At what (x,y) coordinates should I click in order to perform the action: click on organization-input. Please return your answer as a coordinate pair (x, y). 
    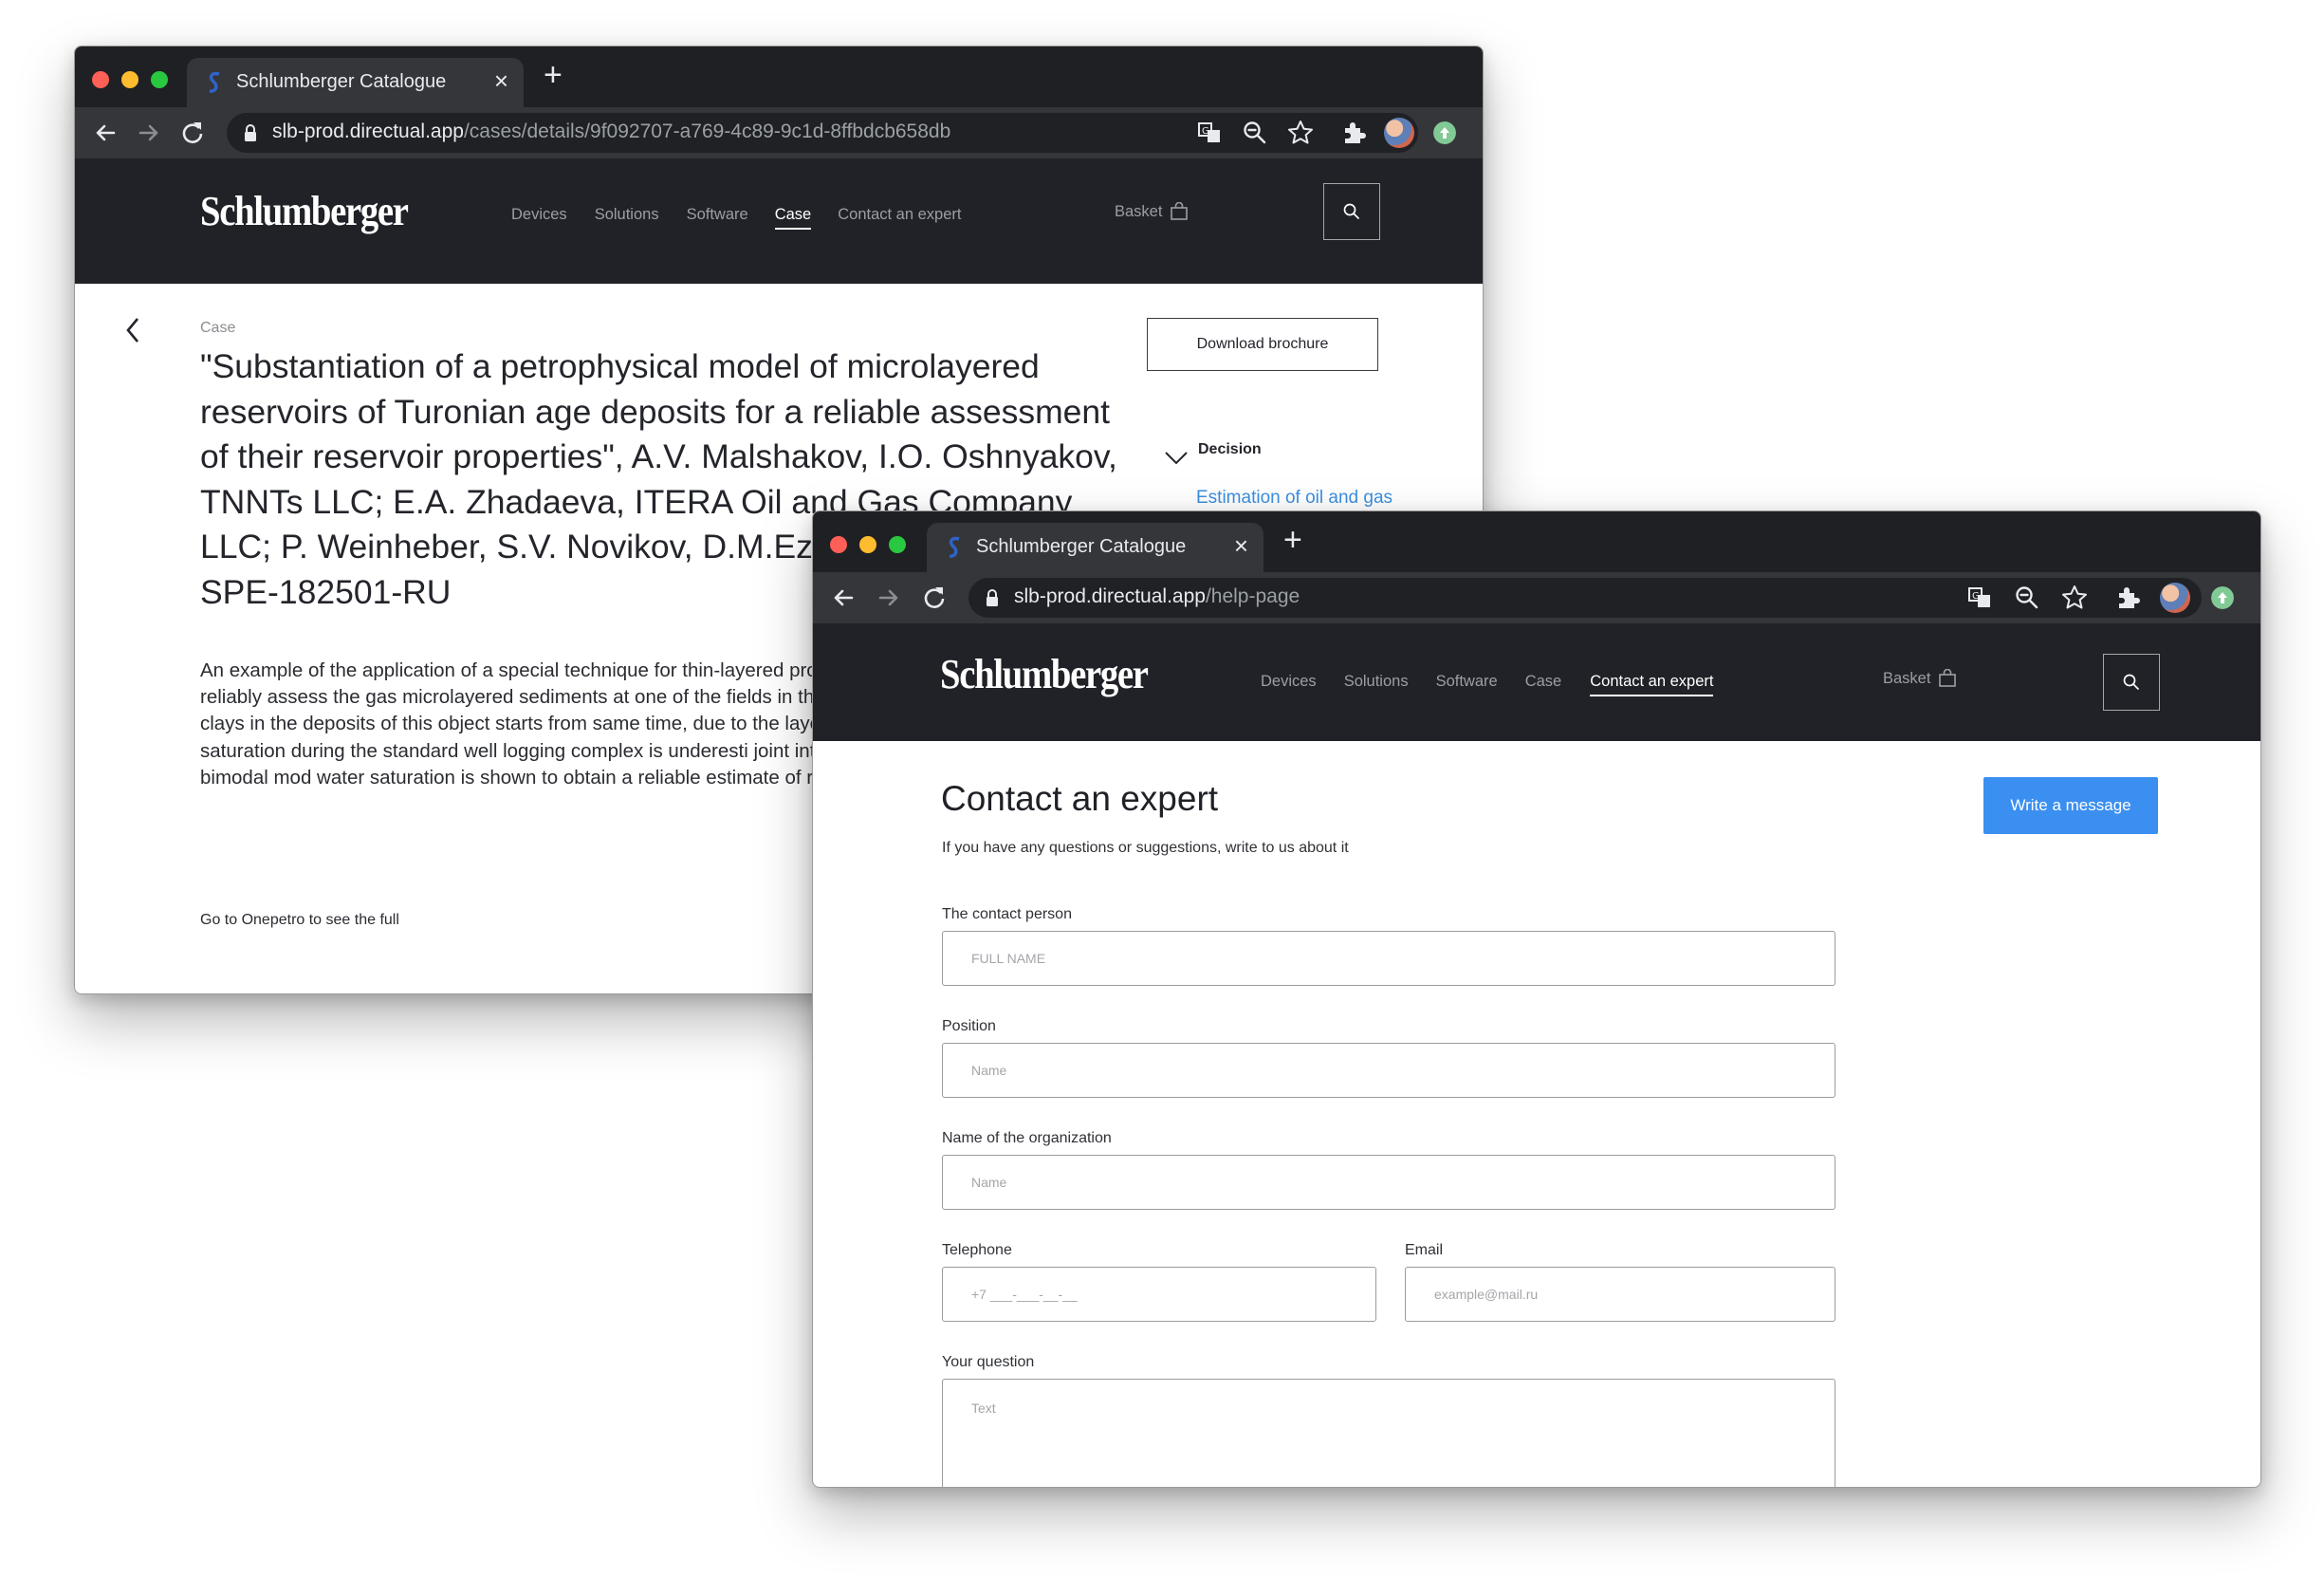
    Looking at the image, I should click on (1388, 1182).